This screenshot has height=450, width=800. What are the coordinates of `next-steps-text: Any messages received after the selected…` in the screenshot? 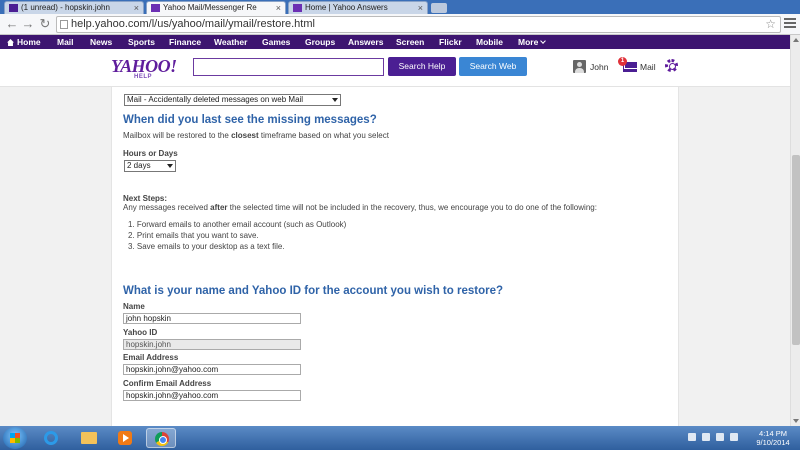 It's located at (360, 207).